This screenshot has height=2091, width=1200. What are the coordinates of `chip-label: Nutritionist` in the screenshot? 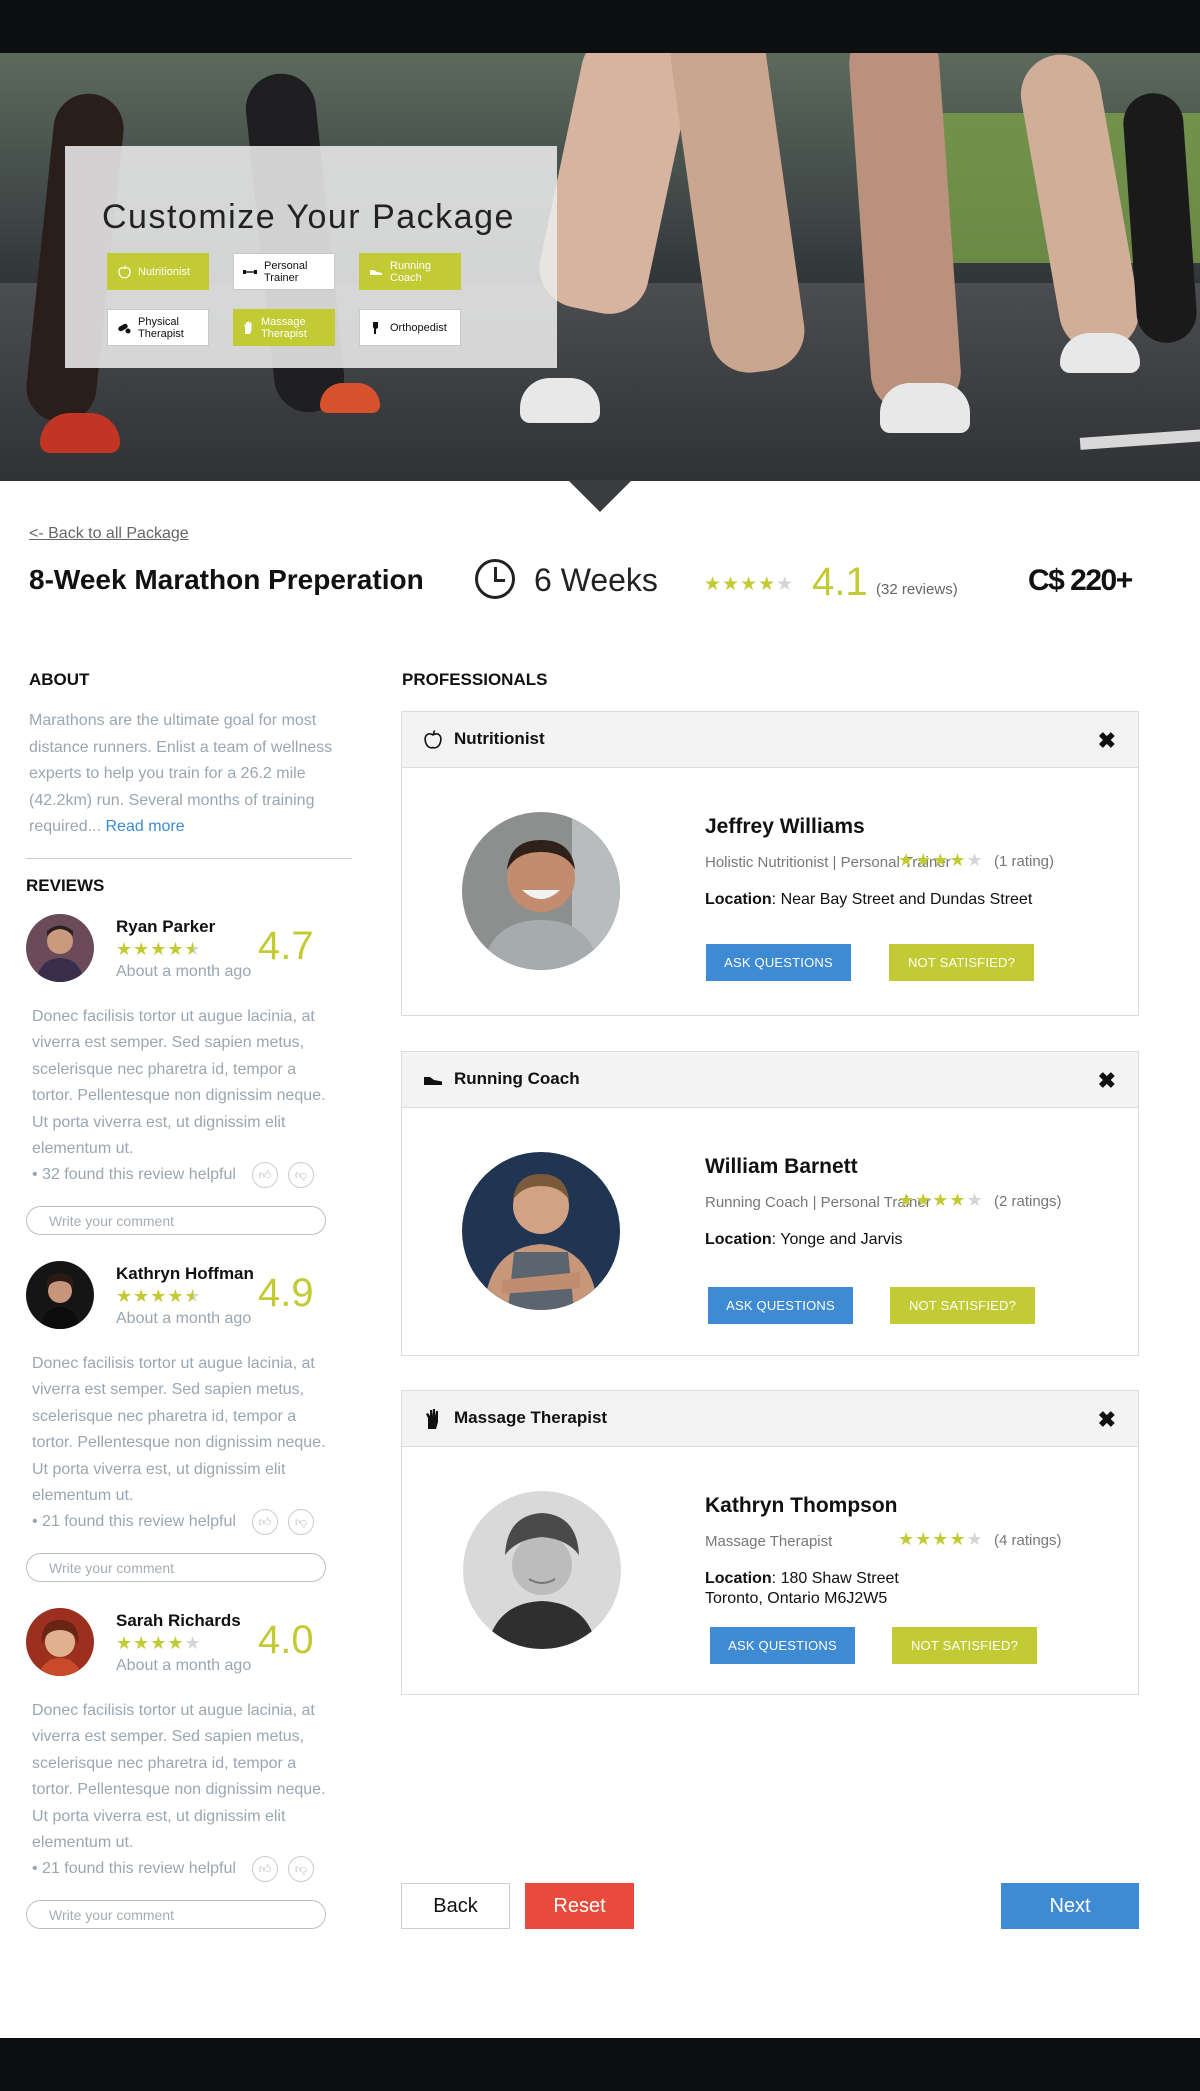 It's located at (164, 271).